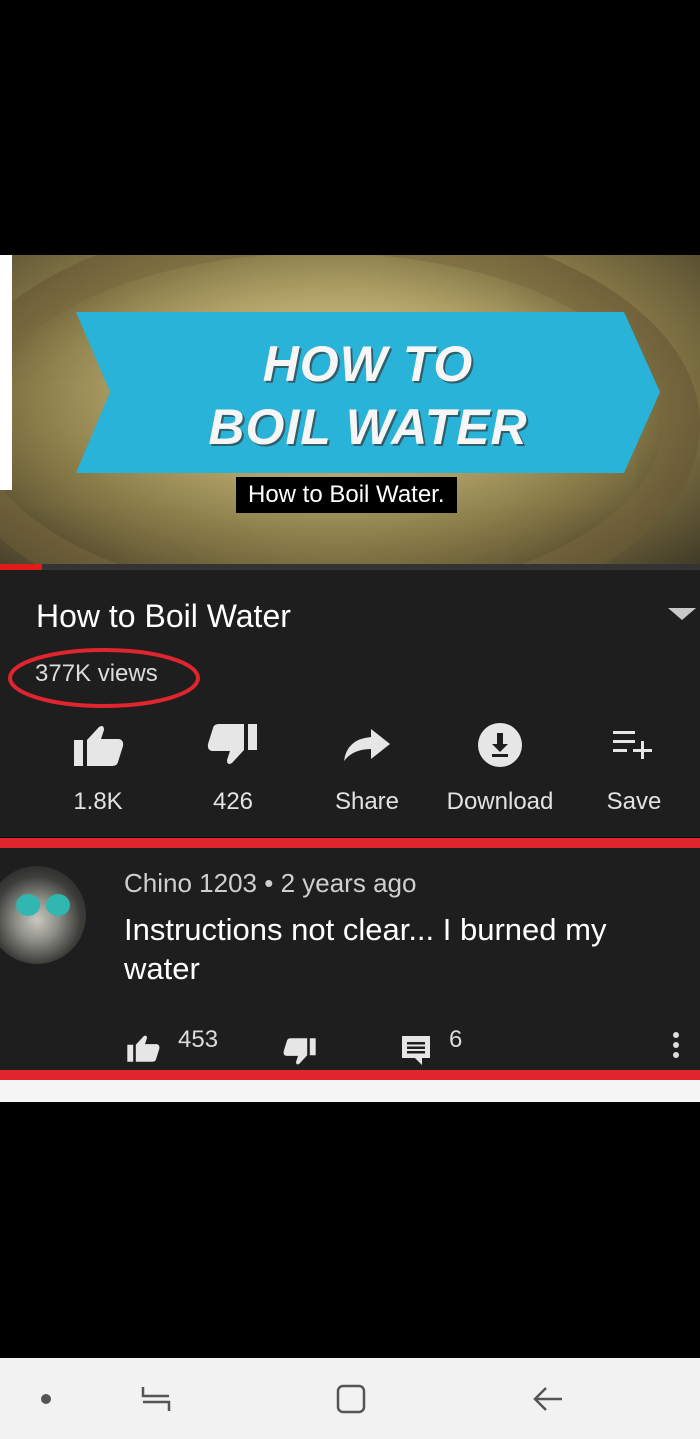 This screenshot has width=700, height=1439. I want to click on comment-age: 2 years ago, so click(348, 883).